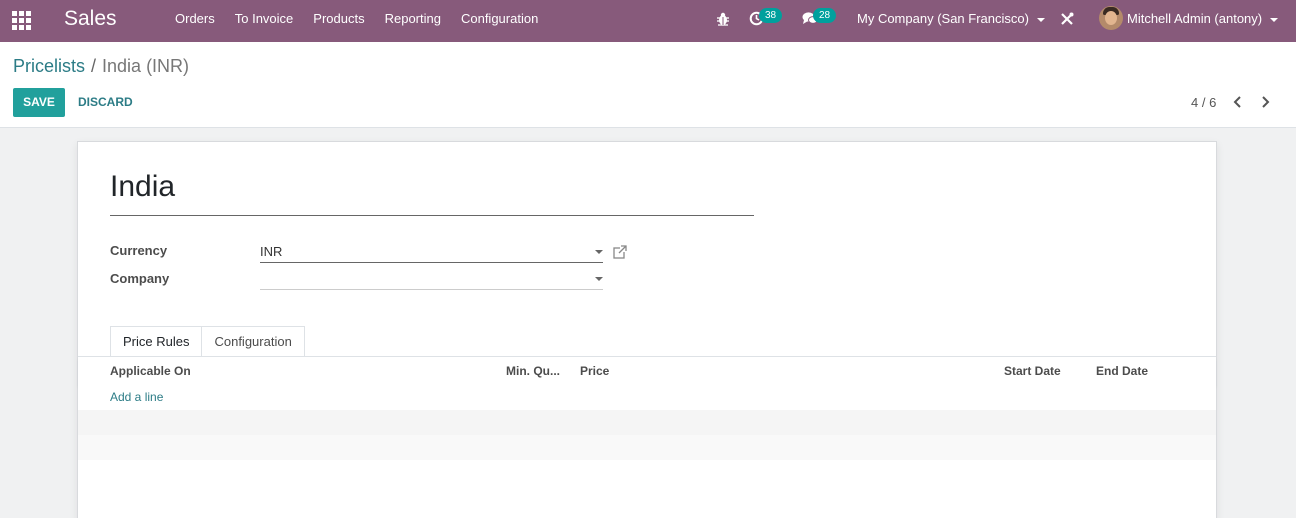  What do you see at coordinates (101, 66) in the screenshot?
I see `breadcrumb: Pricelists / India (INR)` at bounding box center [101, 66].